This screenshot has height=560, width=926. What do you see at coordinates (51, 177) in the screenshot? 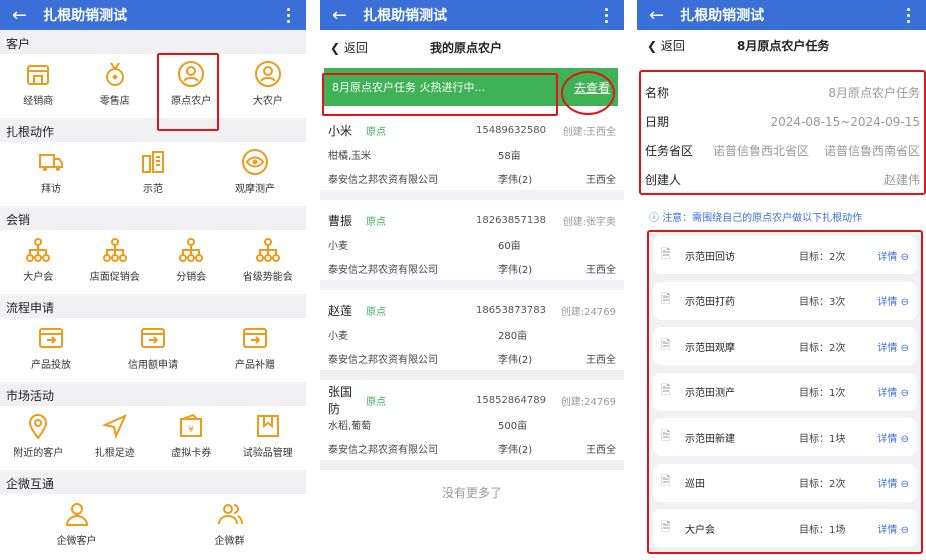
I see `menu-item: 拜访` at bounding box center [51, 177].